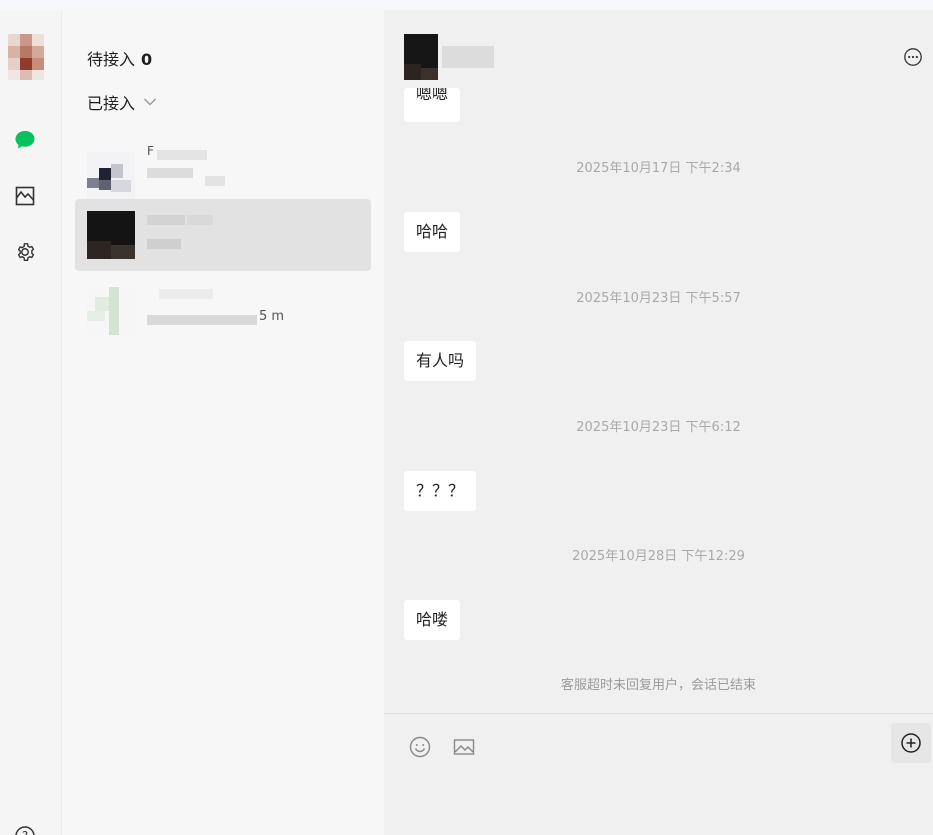 The width and height of the screenshot is (933, 835). I want to click on pending-count: 0, so click(147, 59).